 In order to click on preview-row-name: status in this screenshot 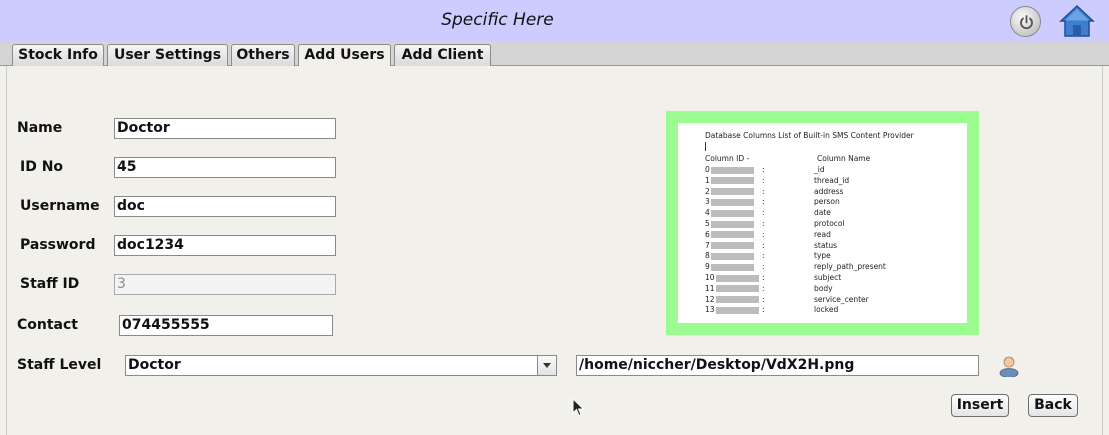, I will do `click(826, 245)`.